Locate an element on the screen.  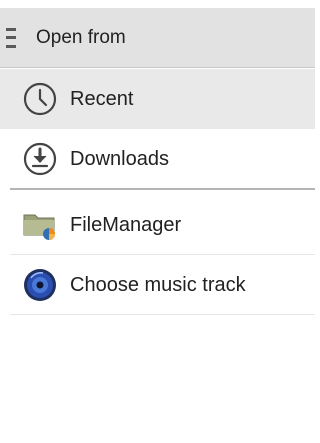
dialog-header: Open from is located at coordinates (157, 38).